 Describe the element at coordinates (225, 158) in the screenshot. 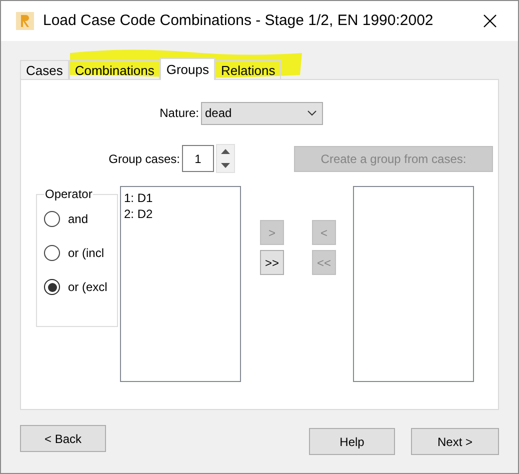

I see `spin-buttons` at that location.